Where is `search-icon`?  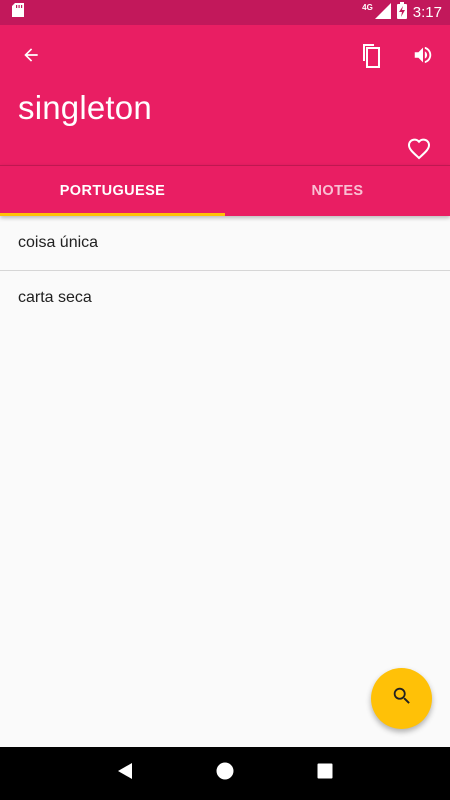
search-icon is located at coordinates (402, 698).